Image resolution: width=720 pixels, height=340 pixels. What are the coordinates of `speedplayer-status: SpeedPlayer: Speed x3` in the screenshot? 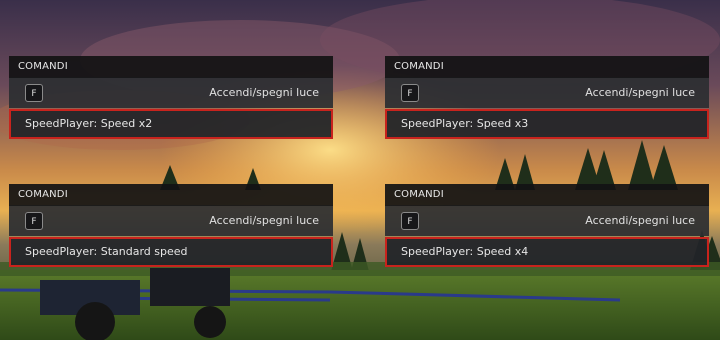 It's located at (547, 124).